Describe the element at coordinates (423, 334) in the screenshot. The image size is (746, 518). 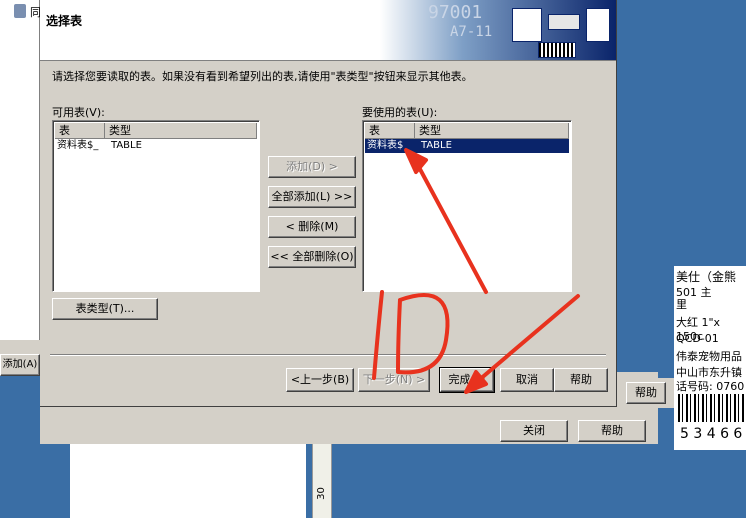
I see `handwriting-d` at that location.